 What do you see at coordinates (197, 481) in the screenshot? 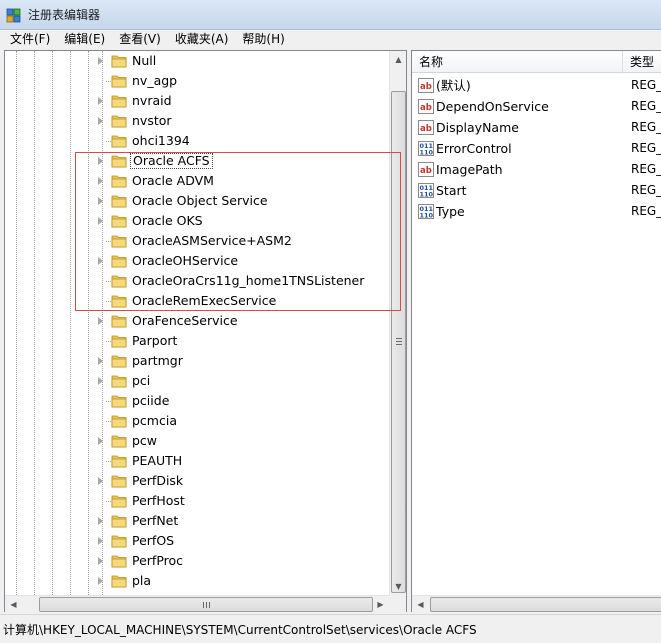
I see `tree-item: PerfDisk` at bounding box center [197, 481].